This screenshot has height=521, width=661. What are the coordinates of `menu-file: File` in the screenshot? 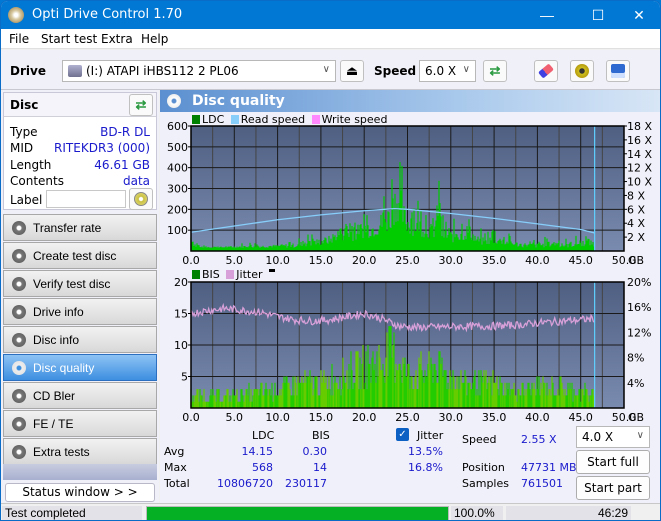 It's located at (19, 39).